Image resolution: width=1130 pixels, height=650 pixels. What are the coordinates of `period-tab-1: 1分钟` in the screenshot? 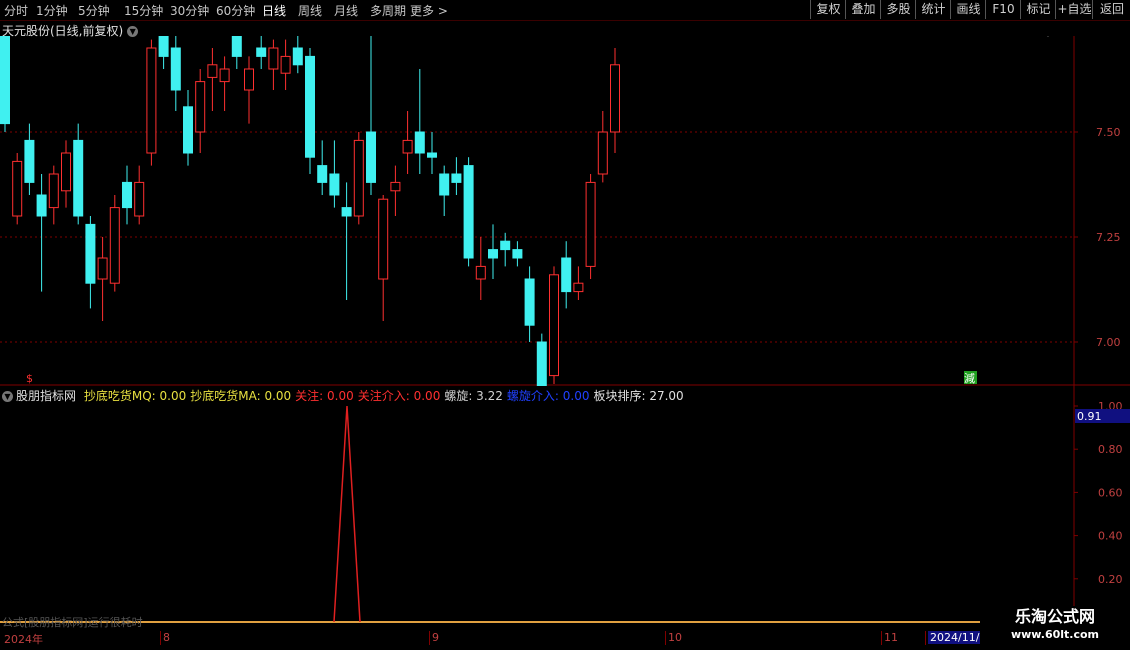 It's located at (52, 10).